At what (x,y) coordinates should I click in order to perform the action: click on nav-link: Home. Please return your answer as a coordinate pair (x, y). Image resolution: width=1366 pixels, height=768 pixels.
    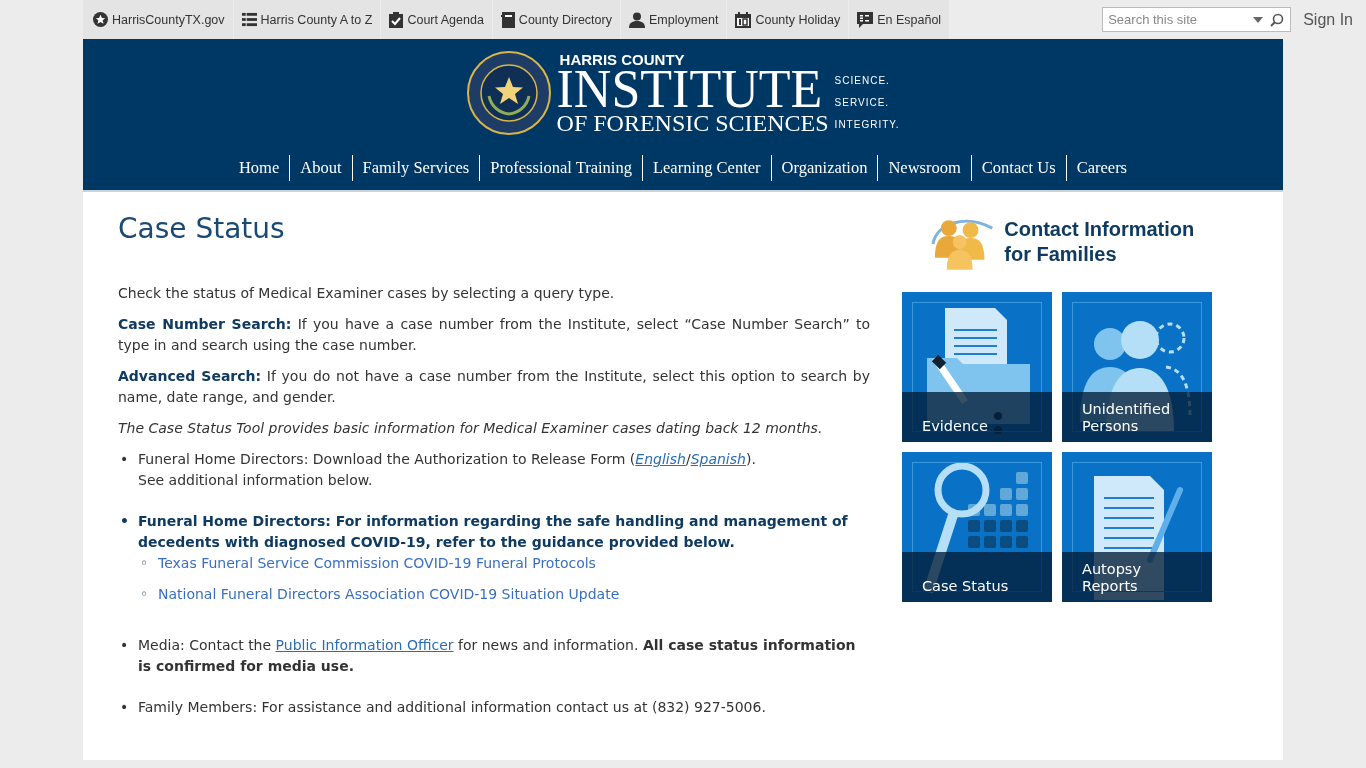
    Looking at the image, I should click on (259, 168).